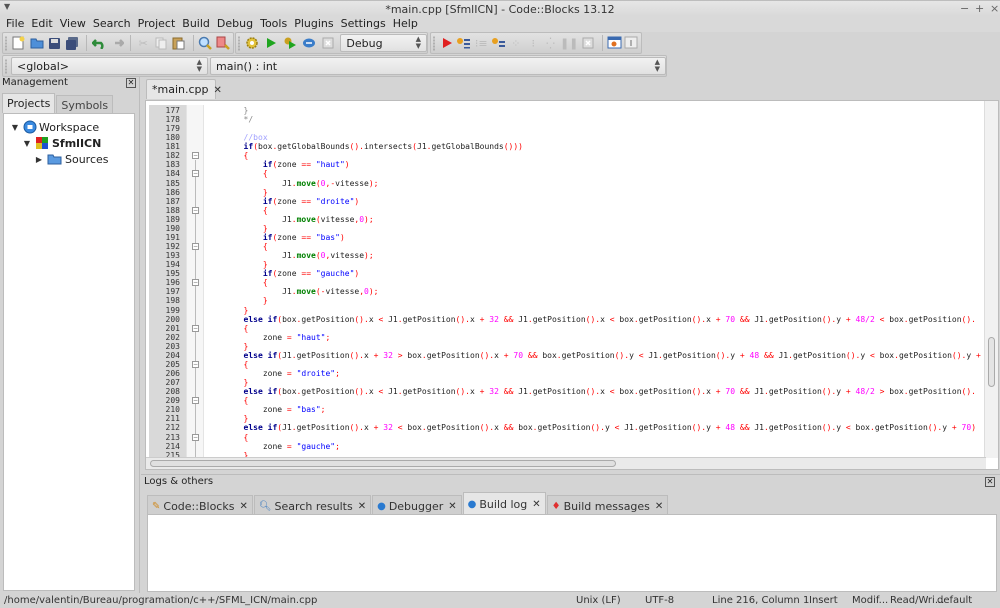  I want to click on menu-tools: Tools, so click(274, 24).